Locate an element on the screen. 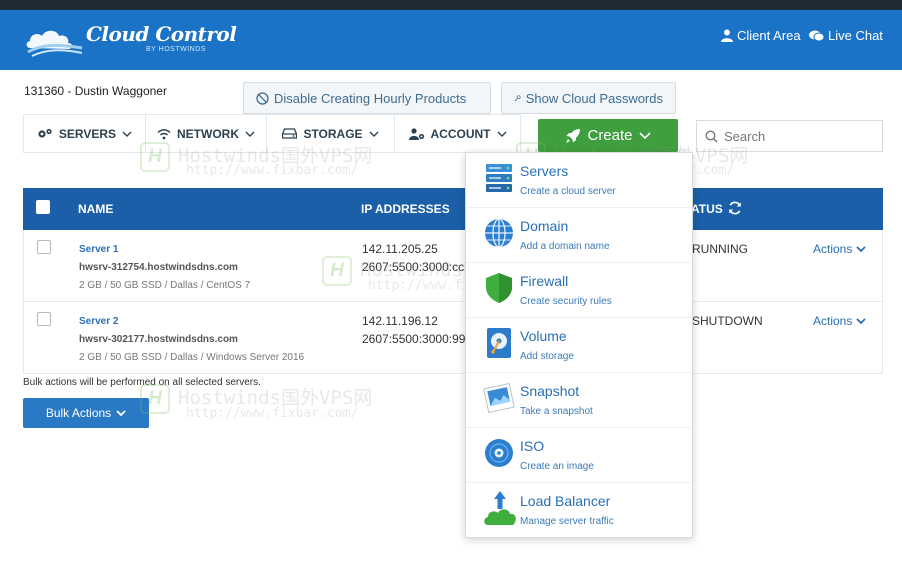 The image size is (902, 568). nav-network: NETWORK is located at coordinates (206, 133).